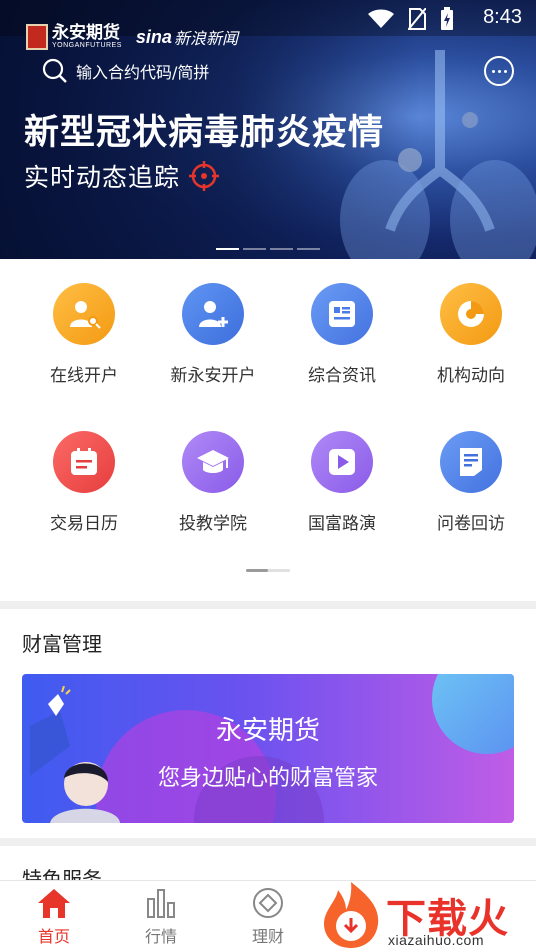  I want to click on grid-item-label: 机构动向, so click(471, 376).